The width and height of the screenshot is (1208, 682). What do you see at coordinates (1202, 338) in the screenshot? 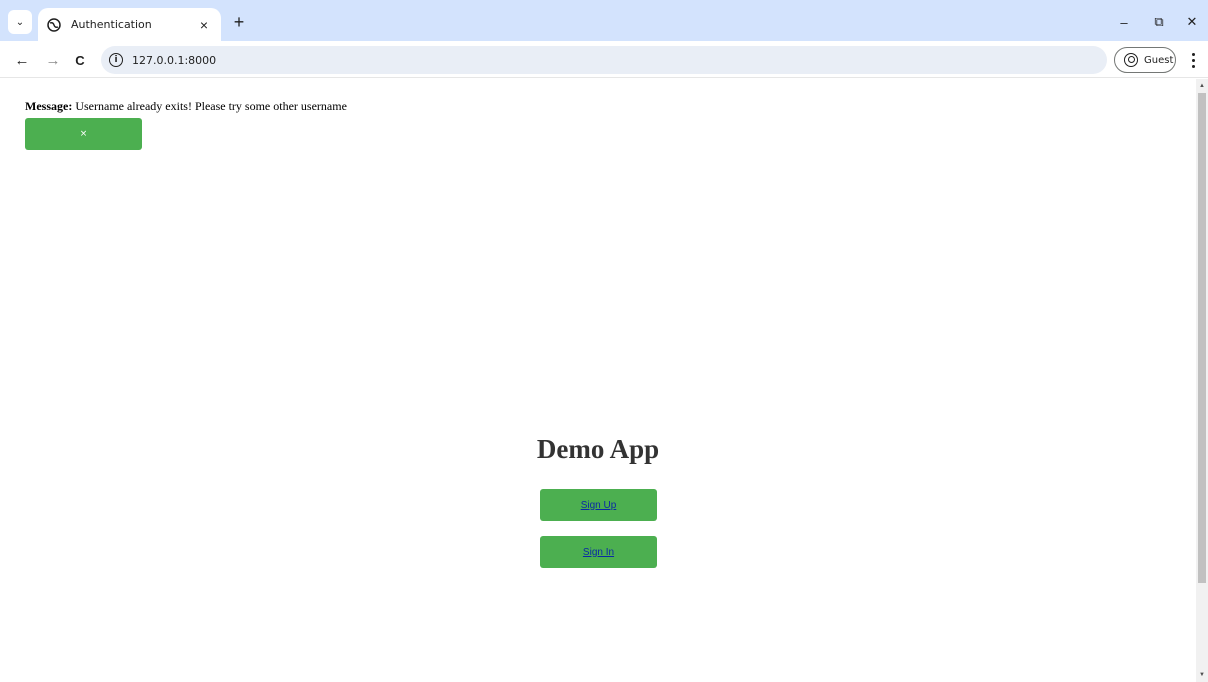
I see `scroll-thumb` at bounding box center [1202, 338].